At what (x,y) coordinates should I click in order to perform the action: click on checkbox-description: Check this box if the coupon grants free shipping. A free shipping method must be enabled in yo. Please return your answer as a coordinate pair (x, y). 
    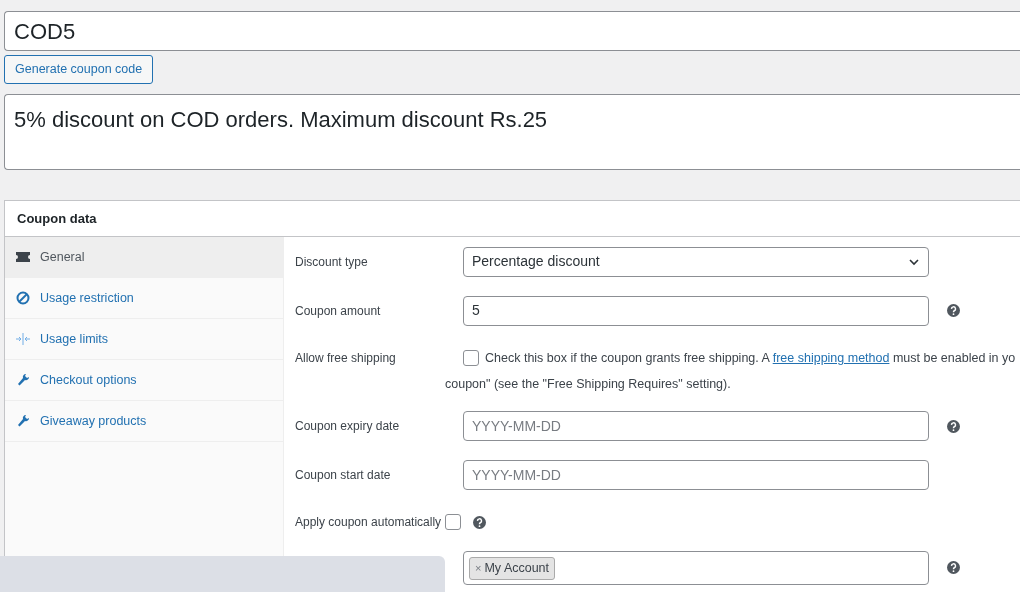
    Looking at the image, I should click on (750, 358).